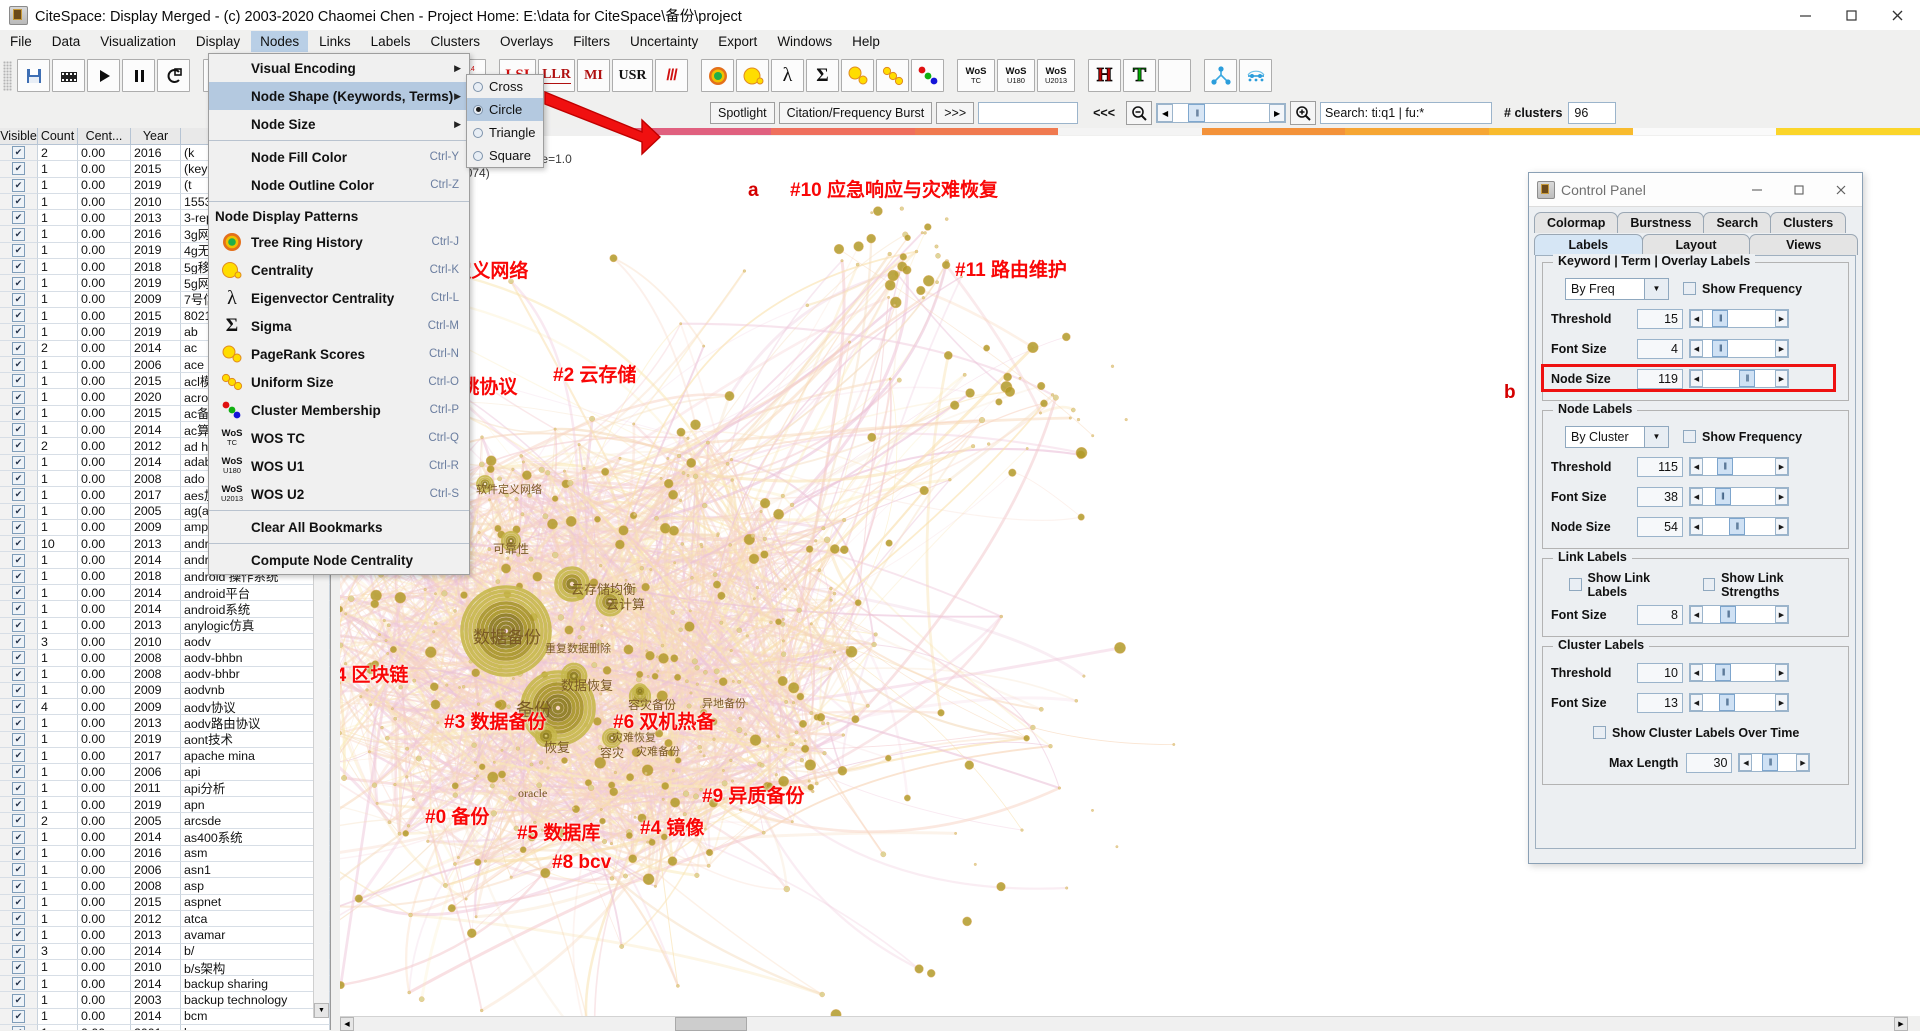 This screenshot has width=1920, height=1031. What do you see at coordinates (894, 188) in the screenshot?
I see `graph-cluster-label: #10 应急响应与灾难恢复` at bounding box center [894, 188].